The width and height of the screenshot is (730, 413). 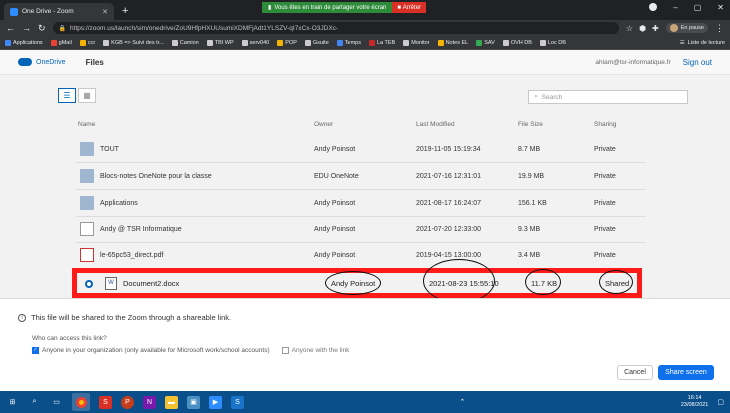 What do you see at coordinates (485, 42) in the screenshot?
I see `bookmark-item: SAV` at bounding box center [485, 42].